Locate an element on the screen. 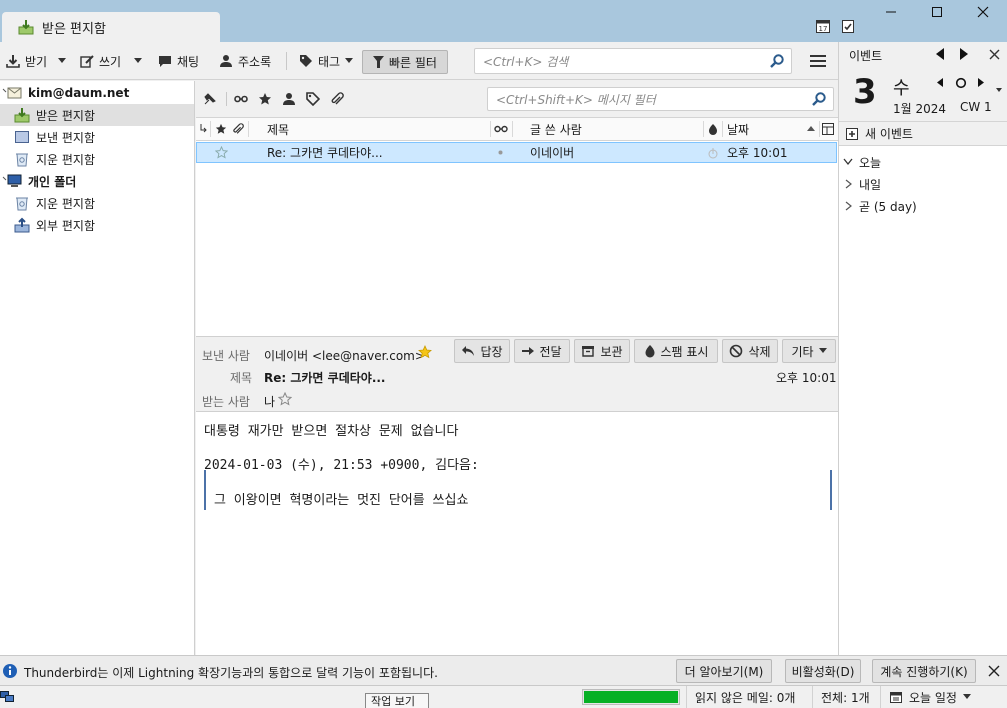  prev-view-button is located at coordinates (940, 54).